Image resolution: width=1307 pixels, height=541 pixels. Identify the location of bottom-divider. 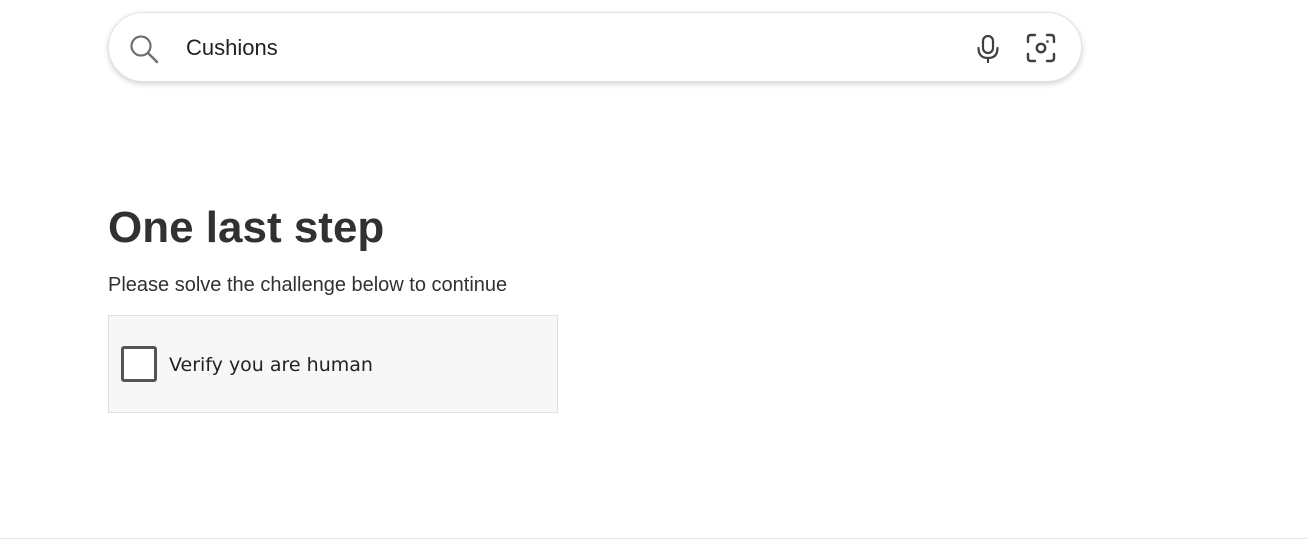
(653, 538).